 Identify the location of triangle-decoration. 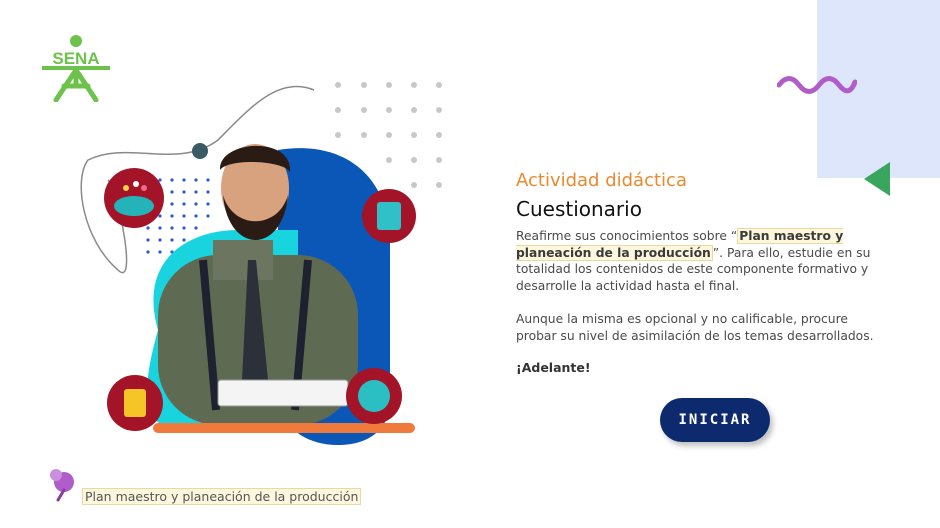
(877, 179).